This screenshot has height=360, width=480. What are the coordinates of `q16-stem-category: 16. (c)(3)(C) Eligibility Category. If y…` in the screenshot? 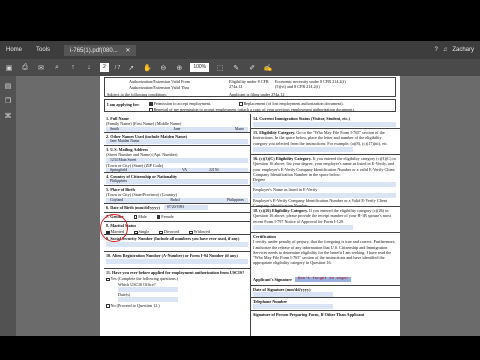 It's located at (324, 182).